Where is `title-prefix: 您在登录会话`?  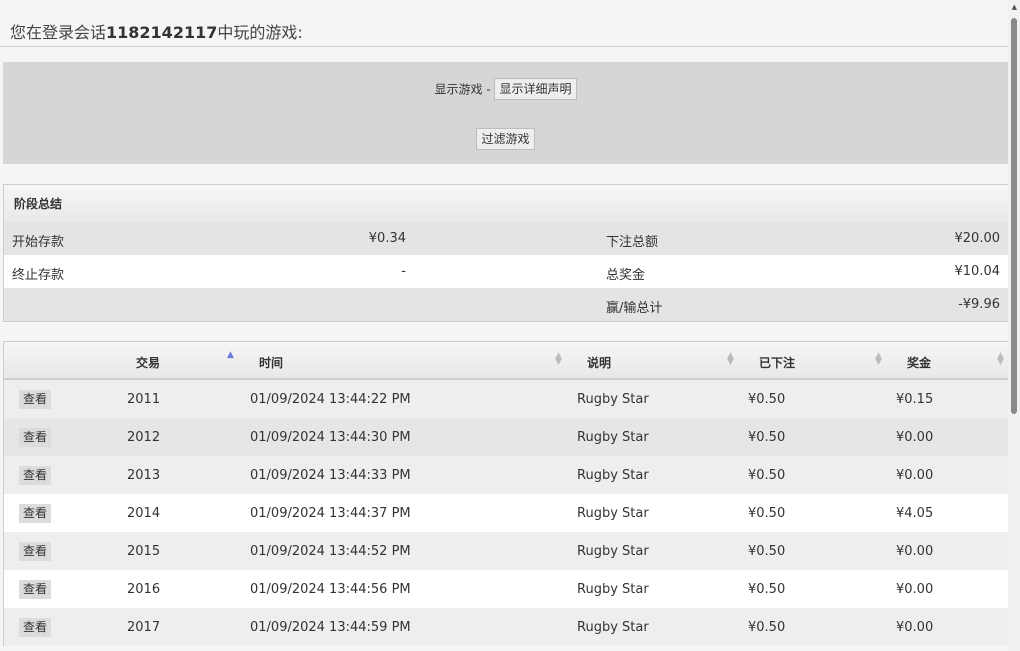
title-prefix: 您在登录会话 is located at coordinates (58, 32).